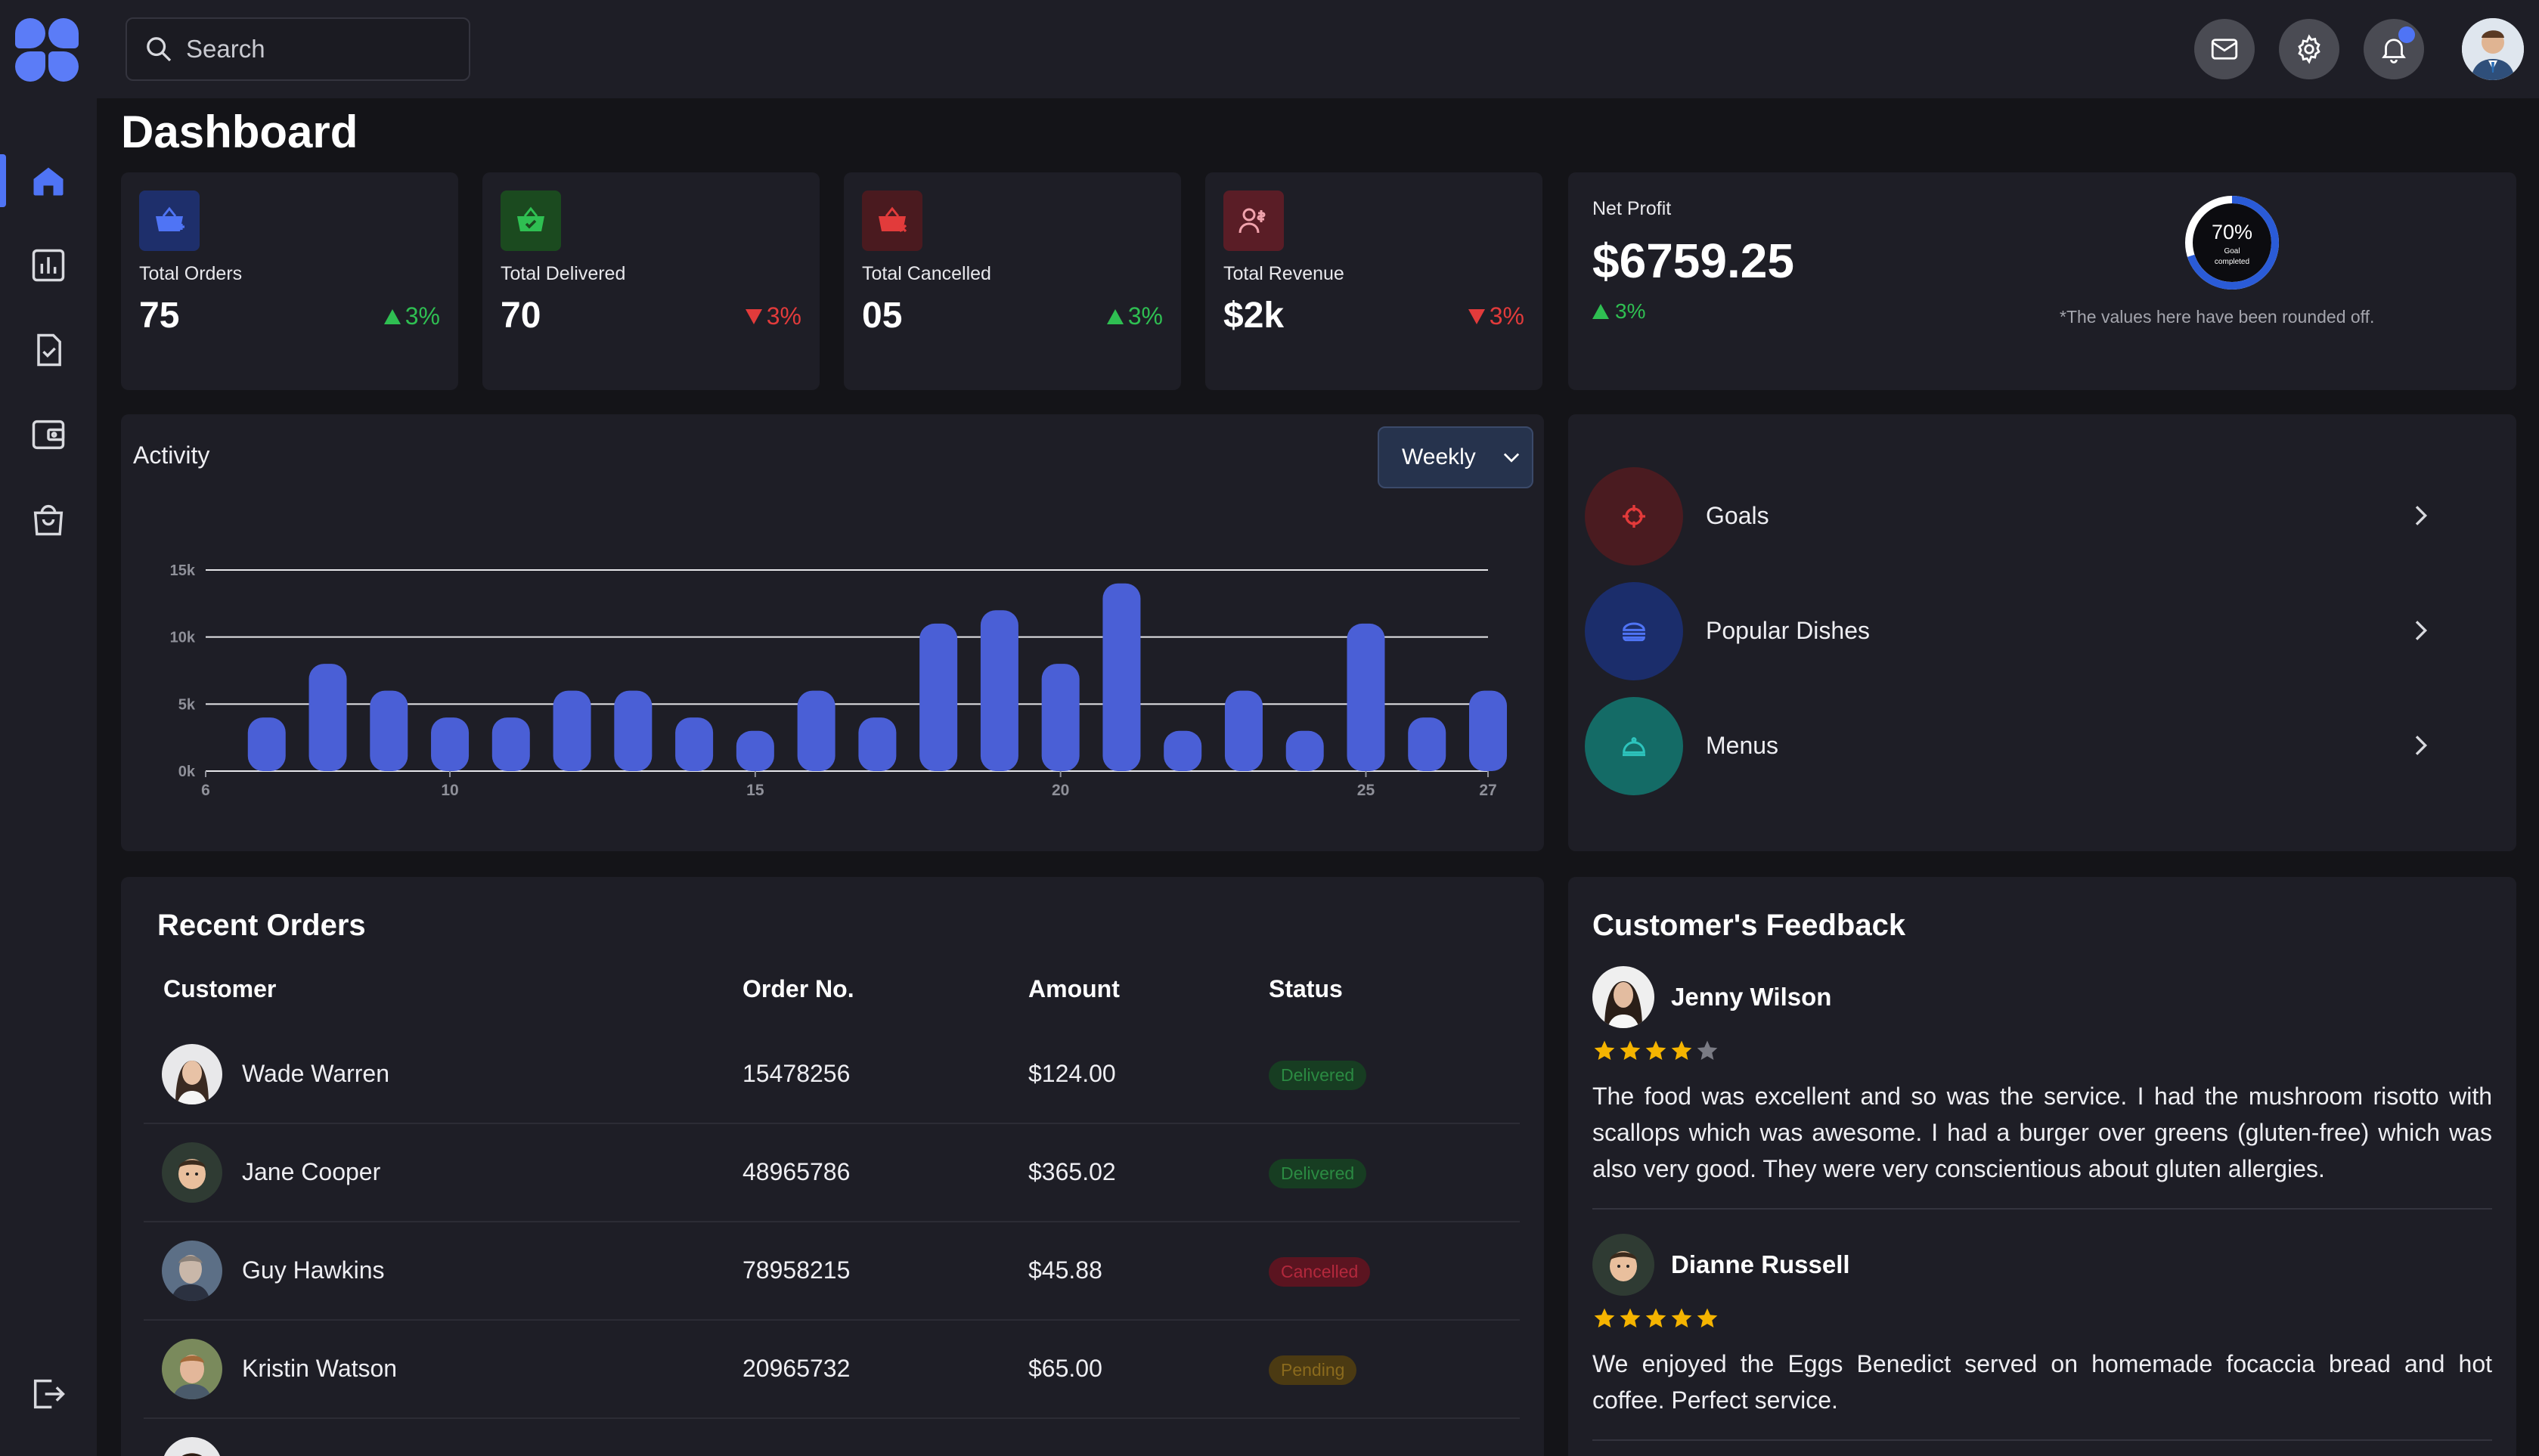  What do you see at coordinates (1632, 208) in the screenshot?
I see `net-profit-label: Net Profit` at bounding box center [1632, 208].